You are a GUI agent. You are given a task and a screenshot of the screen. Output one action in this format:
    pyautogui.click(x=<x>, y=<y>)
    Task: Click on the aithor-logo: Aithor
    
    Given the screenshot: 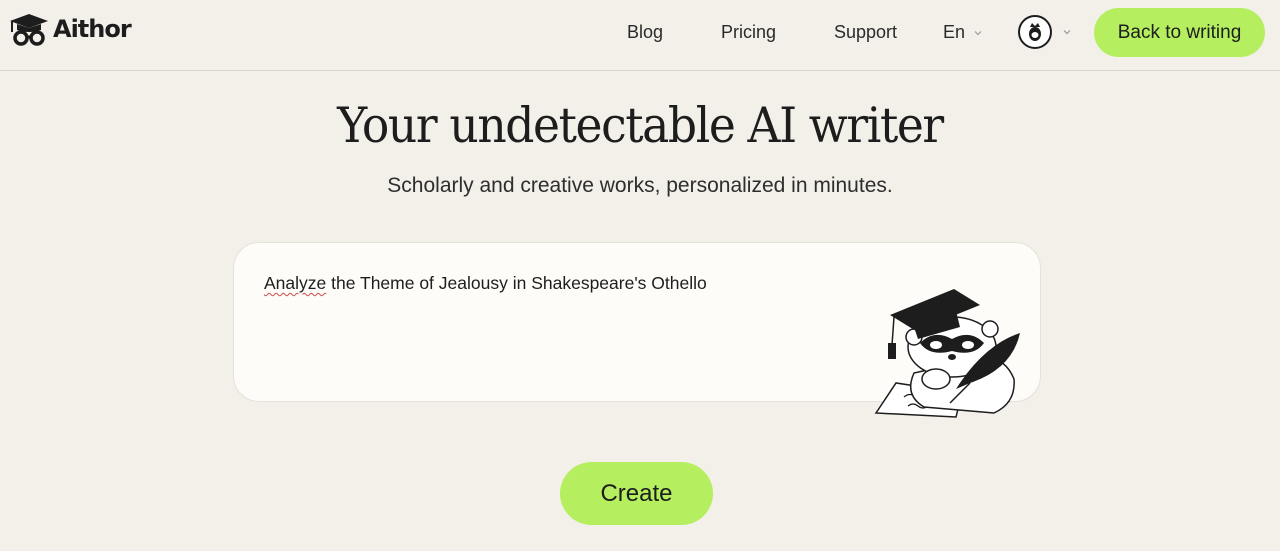 What is the action you would take?
    pyautogui.click(x=70, y=29)
    